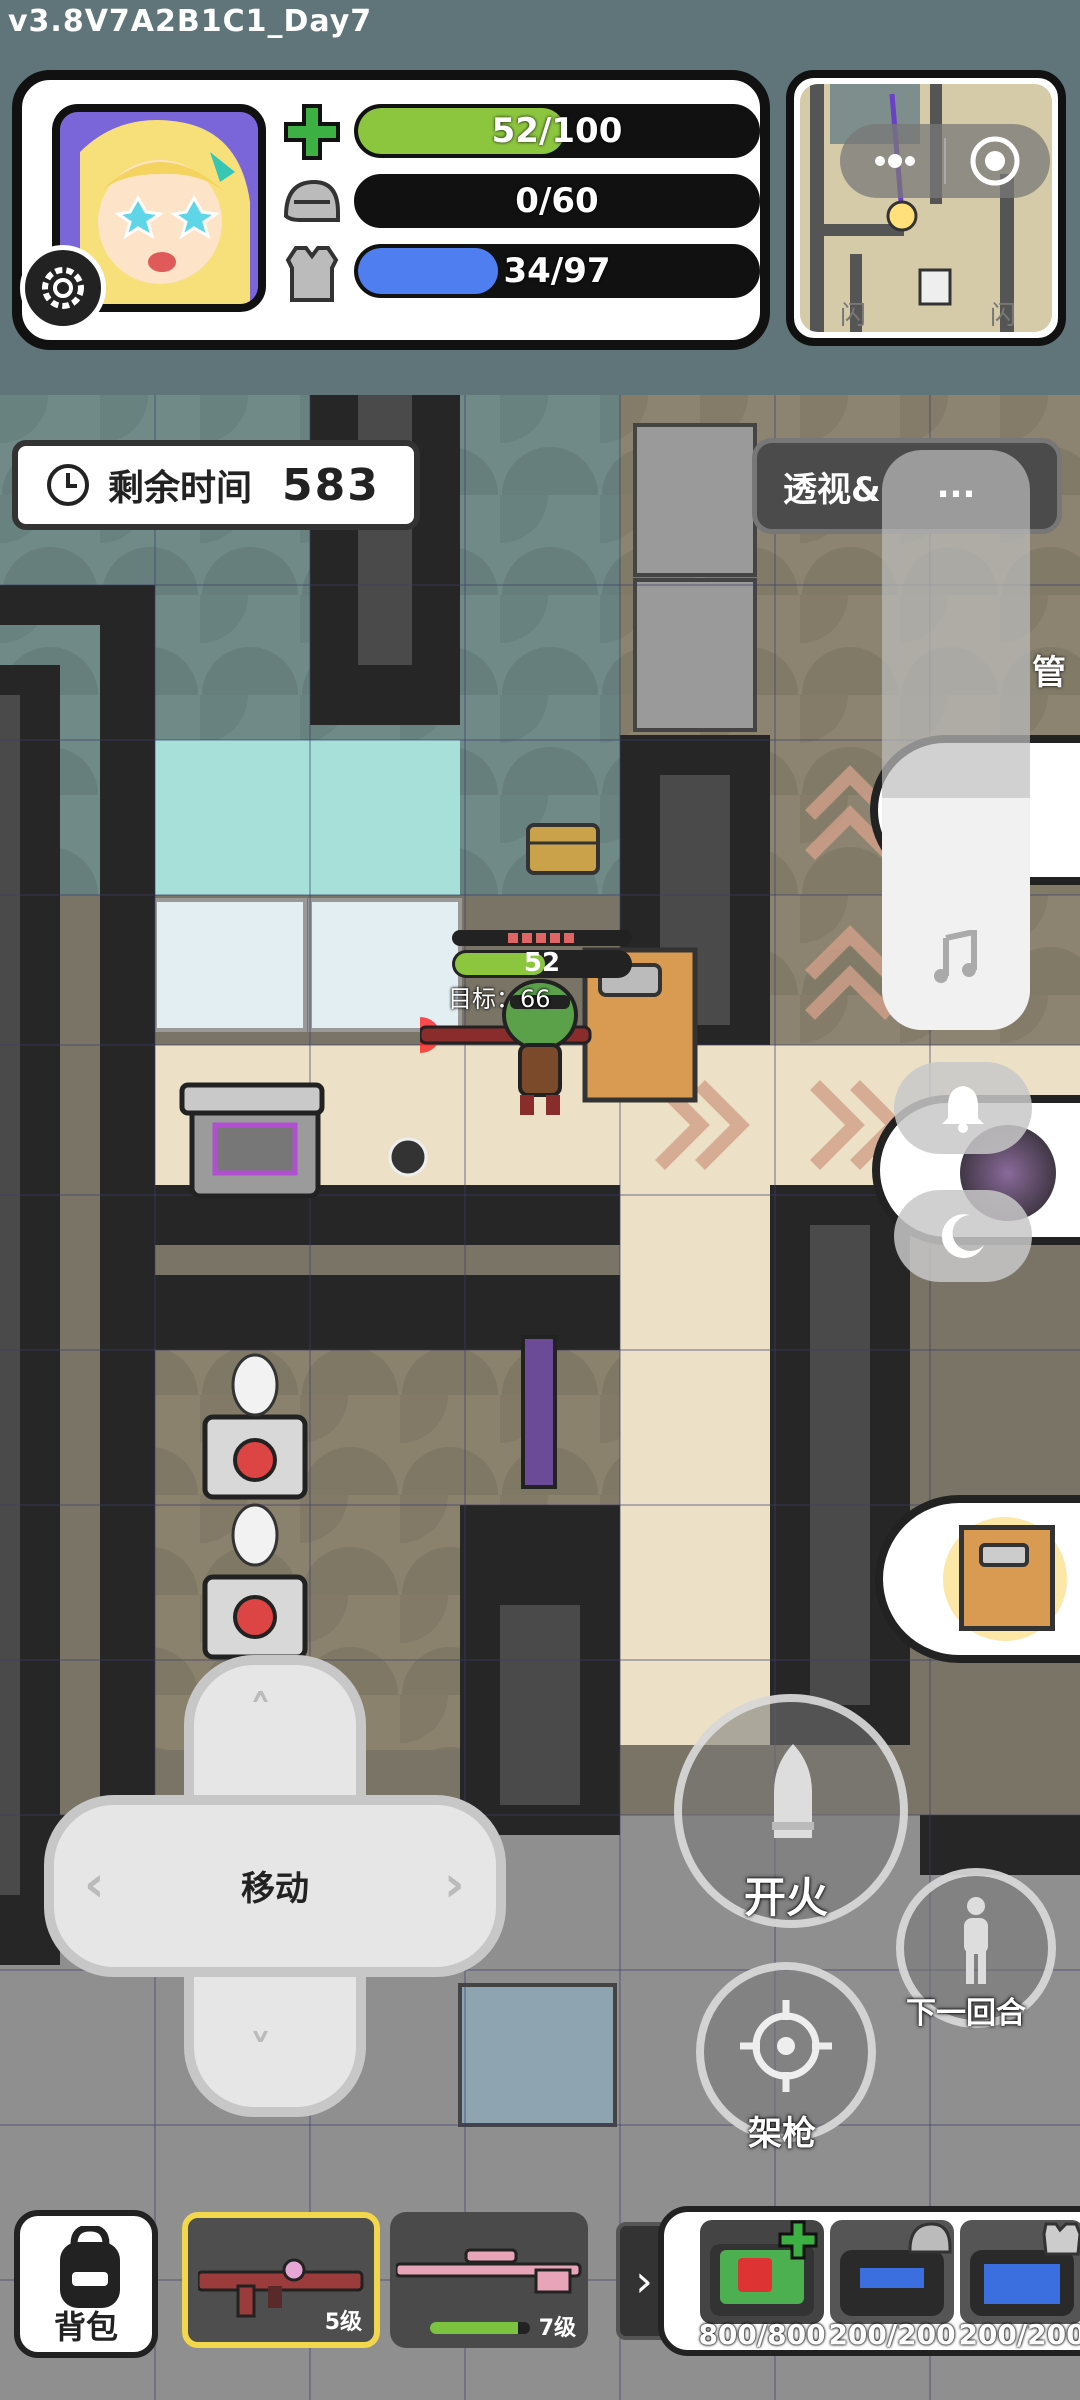 This screenshot has height=2400, width=1080. I want to click on helmet-supply-count: 200/200, so click(892, 2334).